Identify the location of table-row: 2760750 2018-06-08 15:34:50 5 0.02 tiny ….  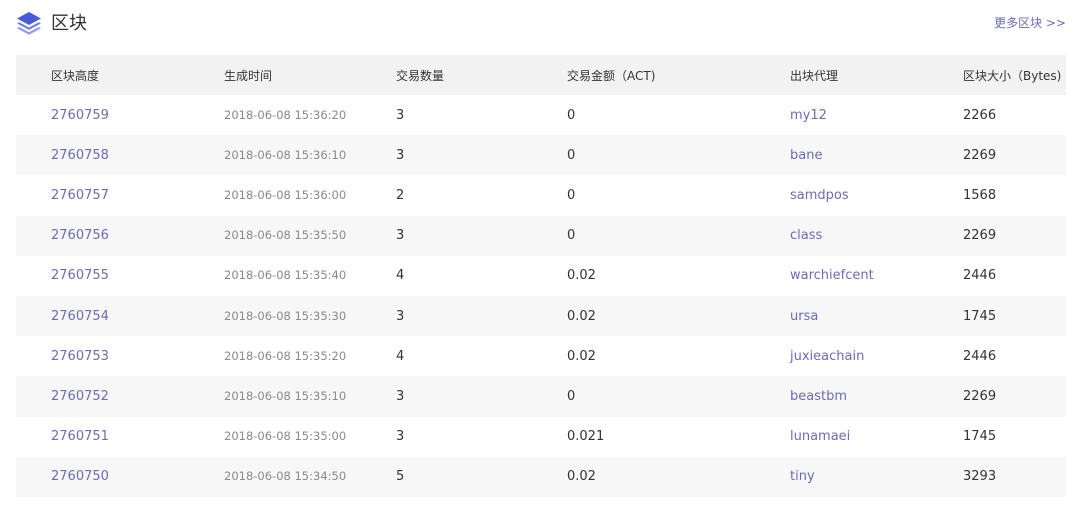
(541, 476).